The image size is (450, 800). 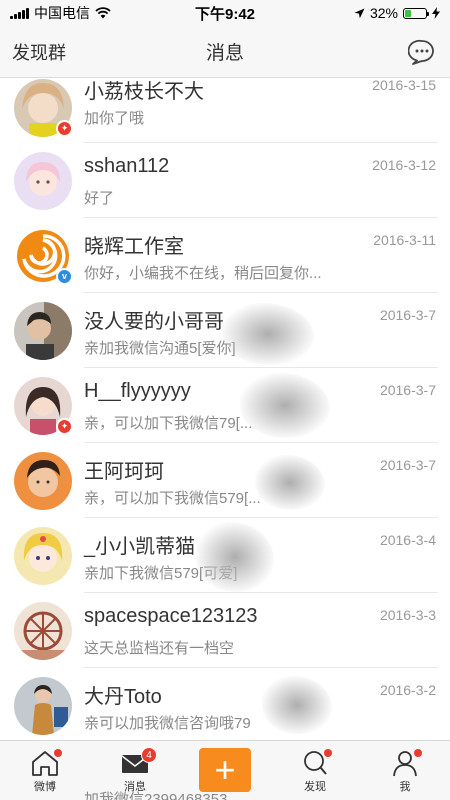 I want to click on message-preview: 亲可以加我微信咨询哦79, so click(x=167, y=723).